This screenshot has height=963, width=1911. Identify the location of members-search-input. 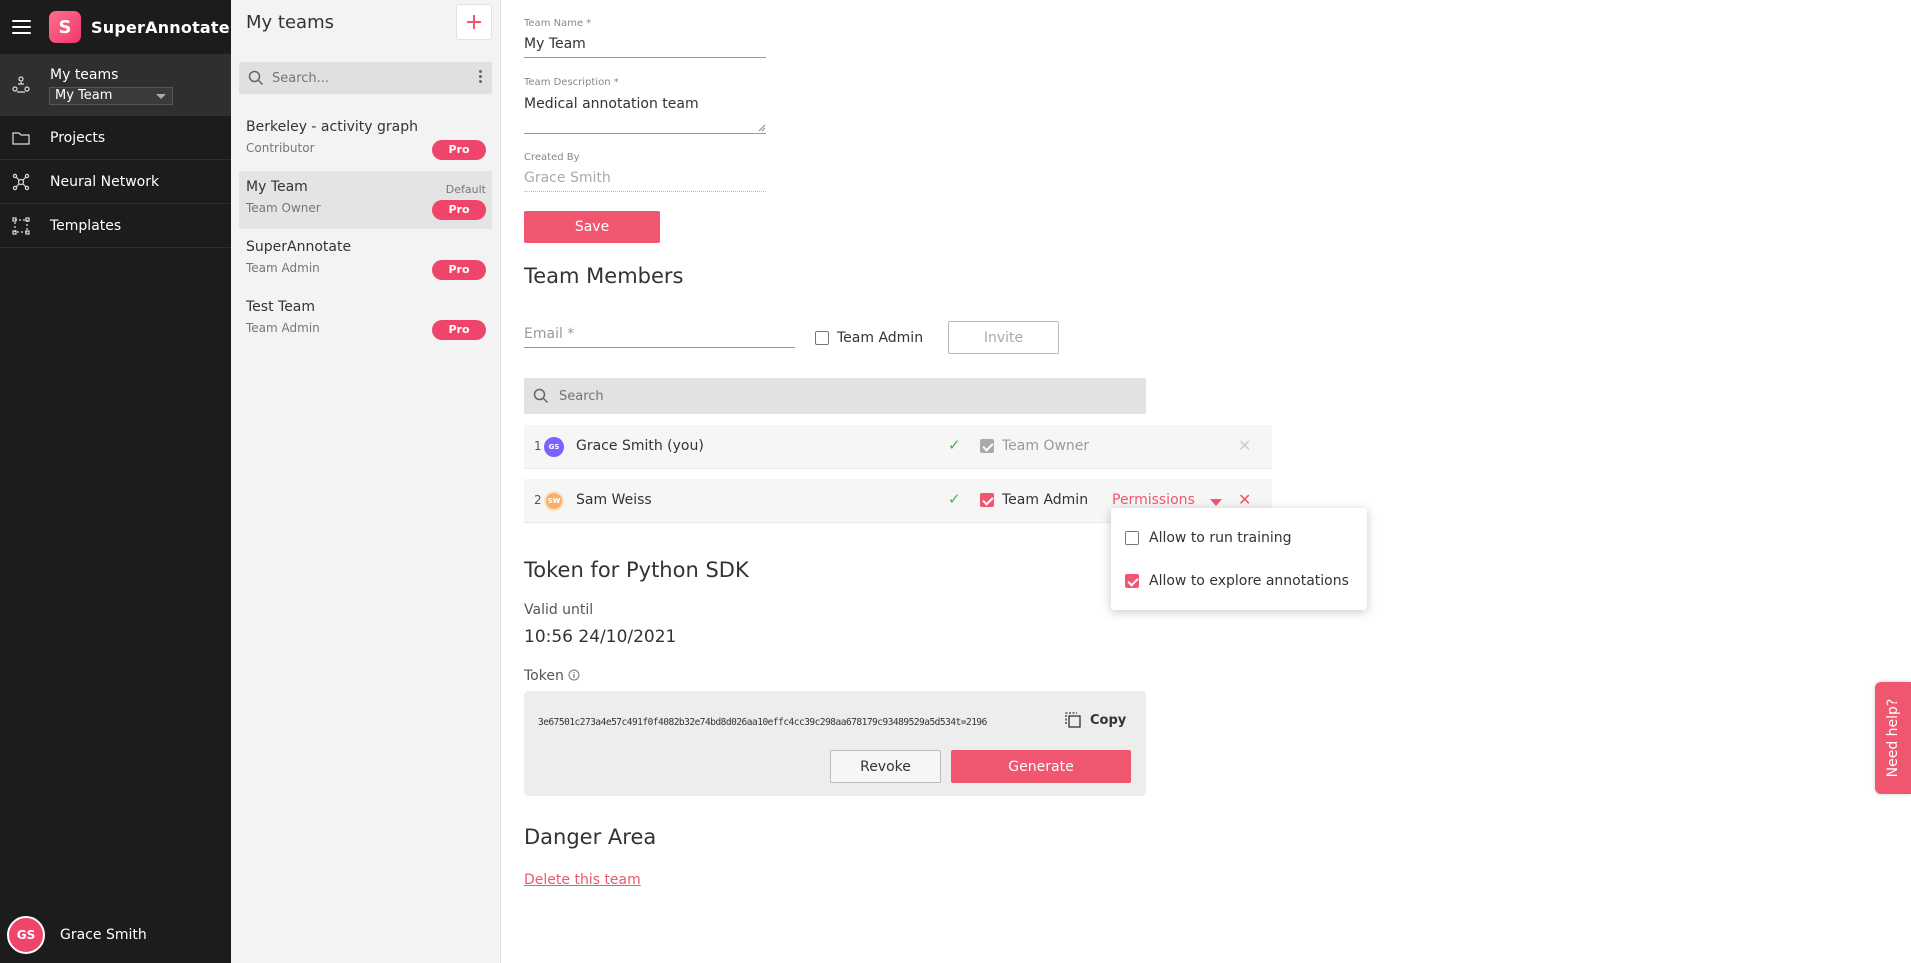
(759, 396).